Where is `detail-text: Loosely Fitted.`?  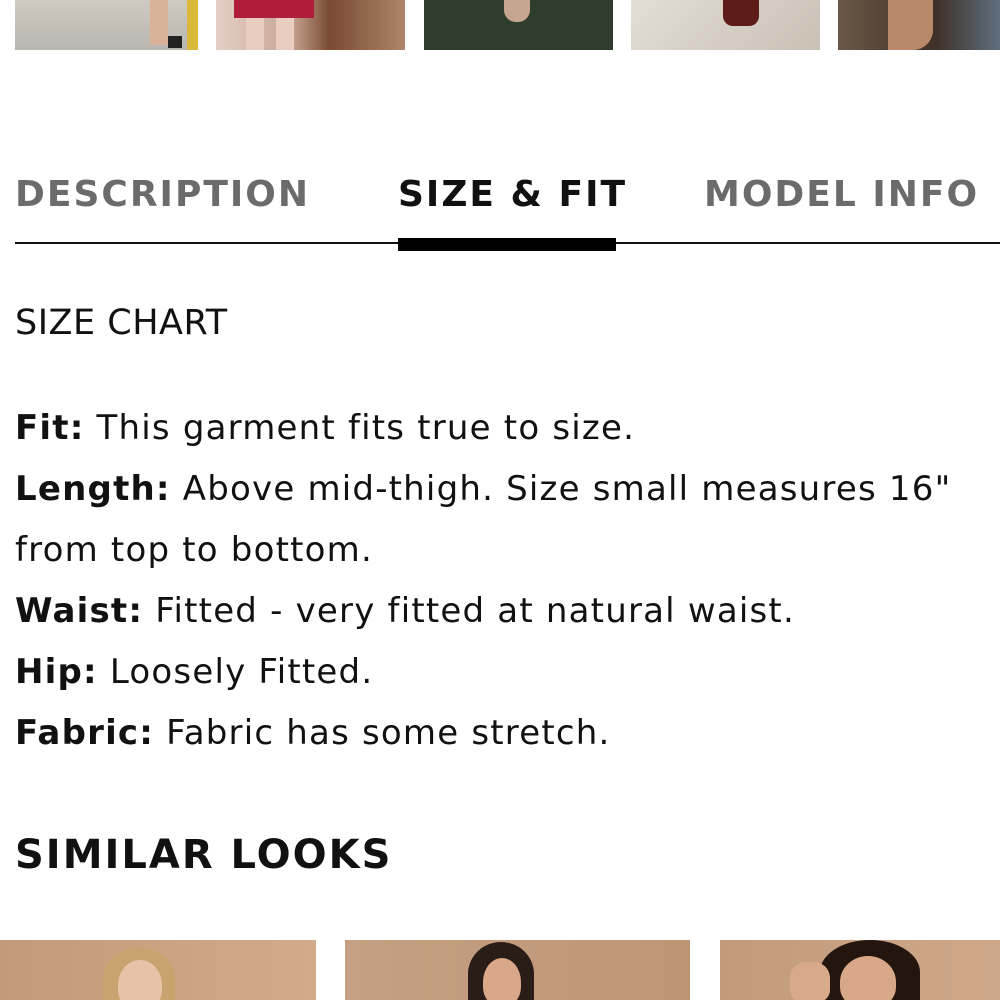 detail-text: Loosely Fitted. is located at coordinates (241, 672).